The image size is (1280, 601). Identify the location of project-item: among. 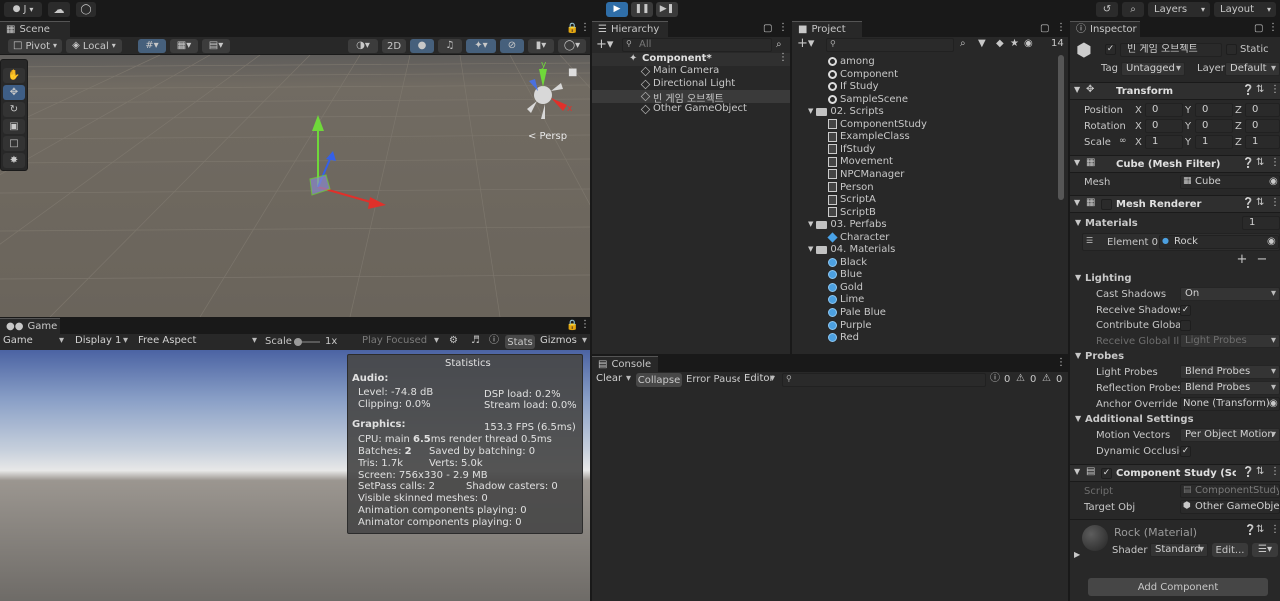
(851, 61).